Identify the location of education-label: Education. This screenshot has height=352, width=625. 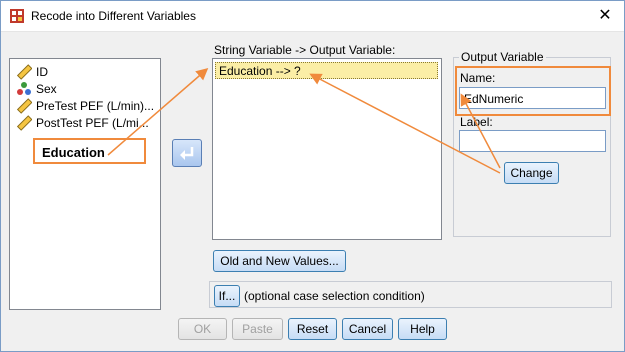
(73, 152).